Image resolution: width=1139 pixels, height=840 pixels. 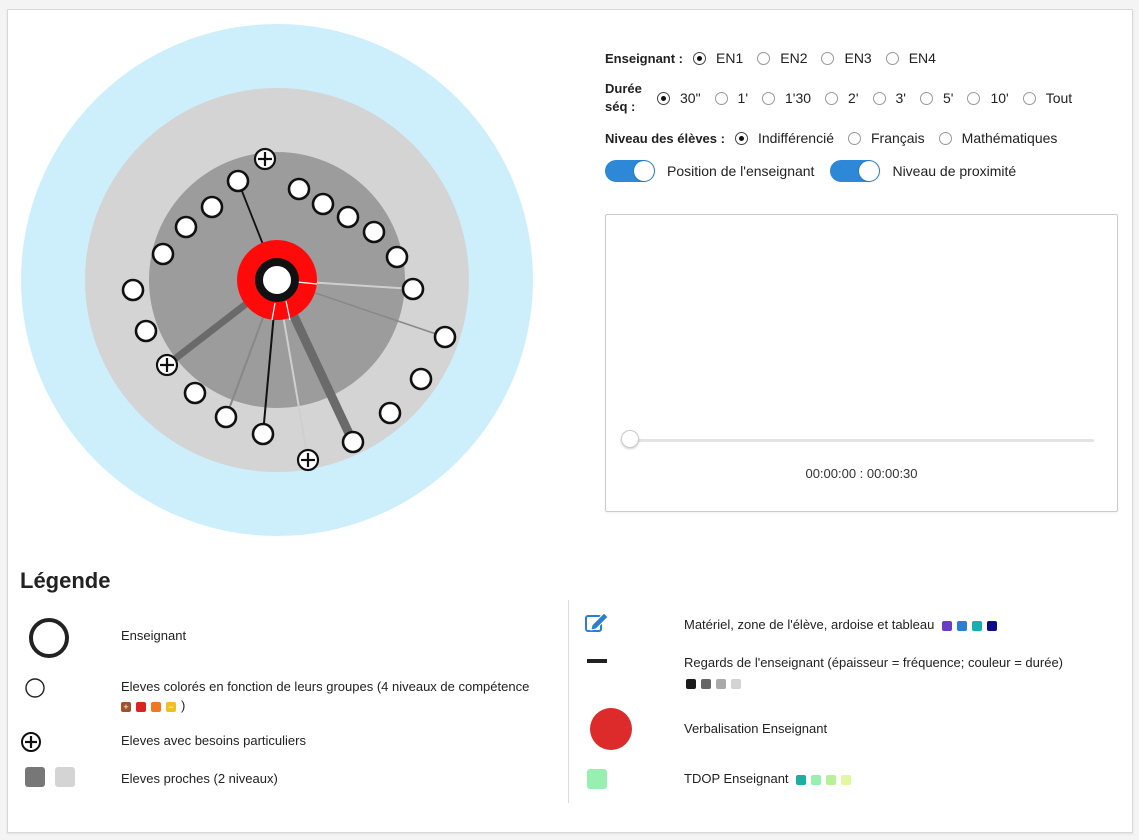 What do you see at coordinates (954, 171) in the screenshot?
I see `toggle-proximity-level-label: Niveau de proximité` at bounding box center [954, 171].